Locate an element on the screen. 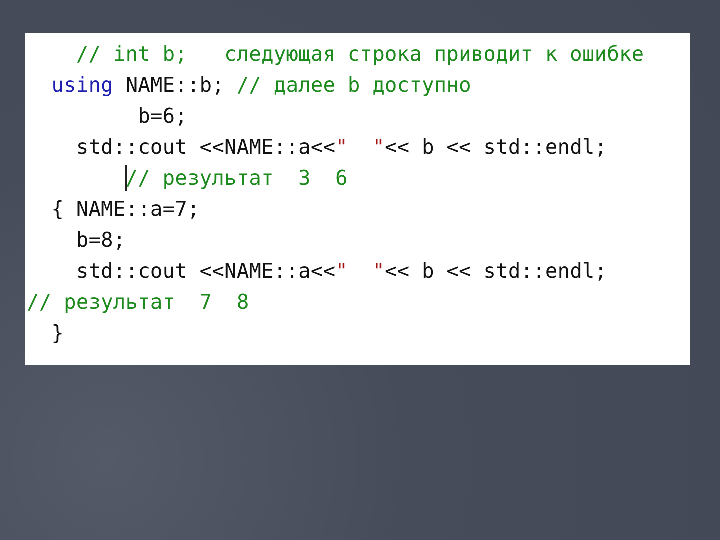  code-line: b=8; is located at coordinates (100, 240).